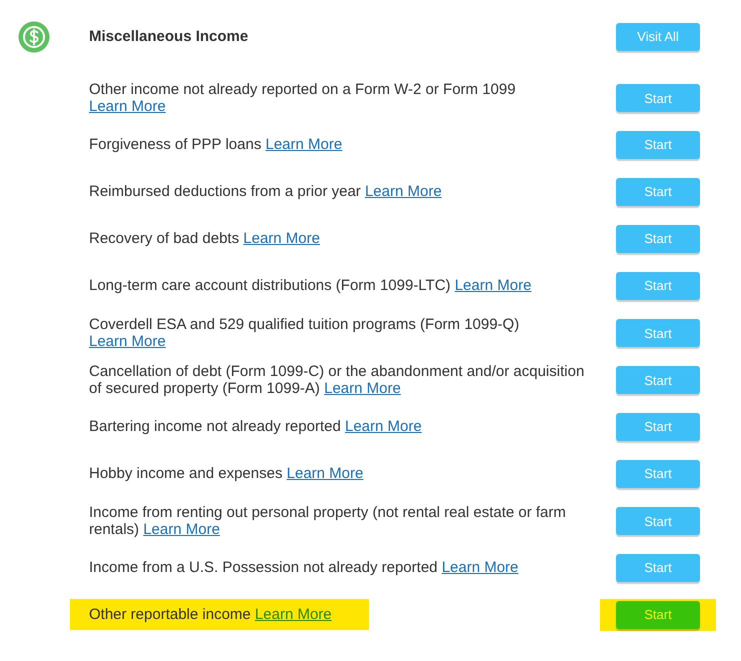  What do you see at coordinates (169, 36) in the screenshot?
I see `section-title: Miscellaneous Income` at bounding box center [169, 36].